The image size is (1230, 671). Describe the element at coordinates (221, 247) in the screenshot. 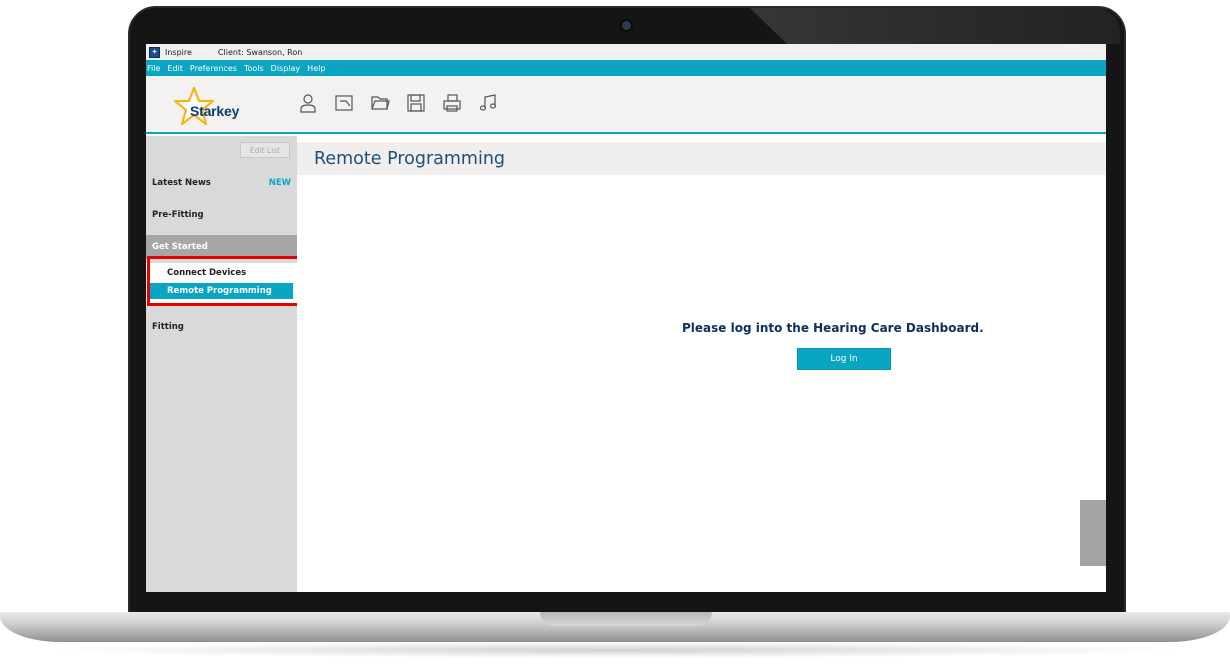

I see `sidebar-item-get-started: Get Started` at that location.